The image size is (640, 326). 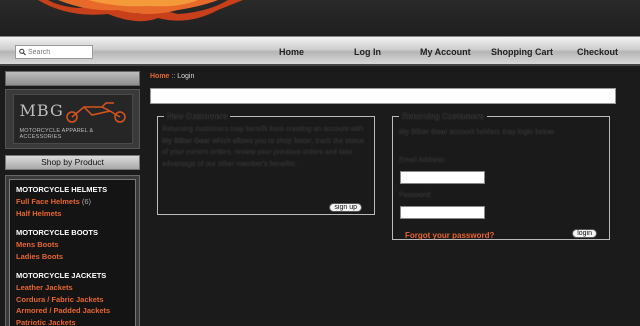 What do you see at coordinates (584, 233) in the screenshot?
I see `login-button: login` at bounding box center [584, 233].